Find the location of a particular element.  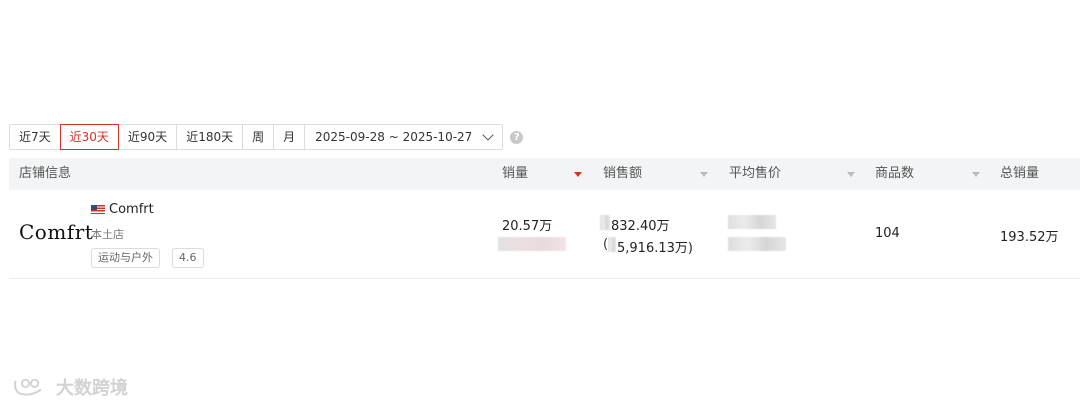

date-range-picker: 2025-09-28 ~ 2025-10-27 is located at coordinates (403, 137).